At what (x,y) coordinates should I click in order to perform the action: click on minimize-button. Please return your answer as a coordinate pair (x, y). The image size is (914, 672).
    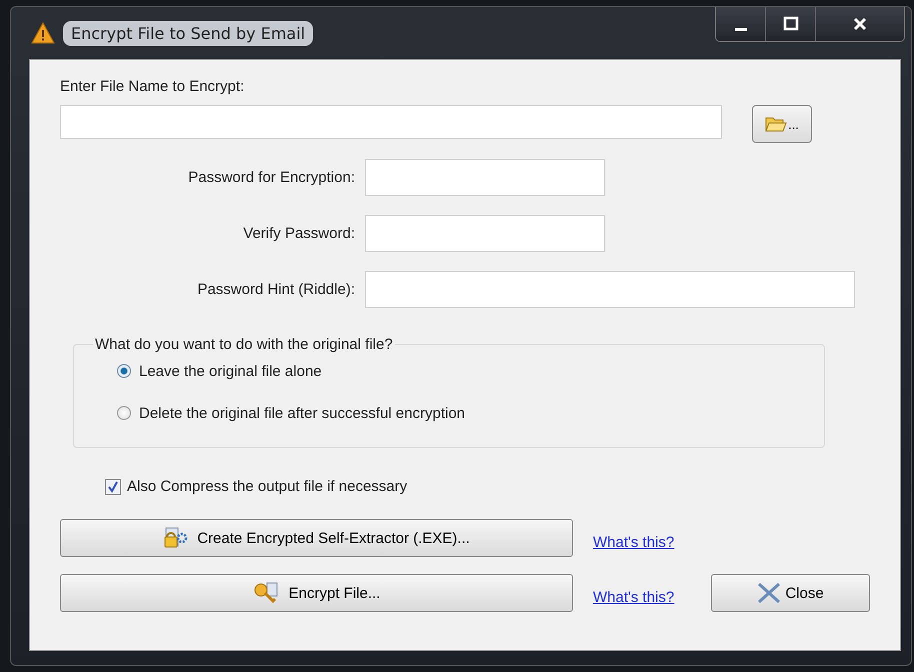
    Looking at the image, I should click on (741, 24).